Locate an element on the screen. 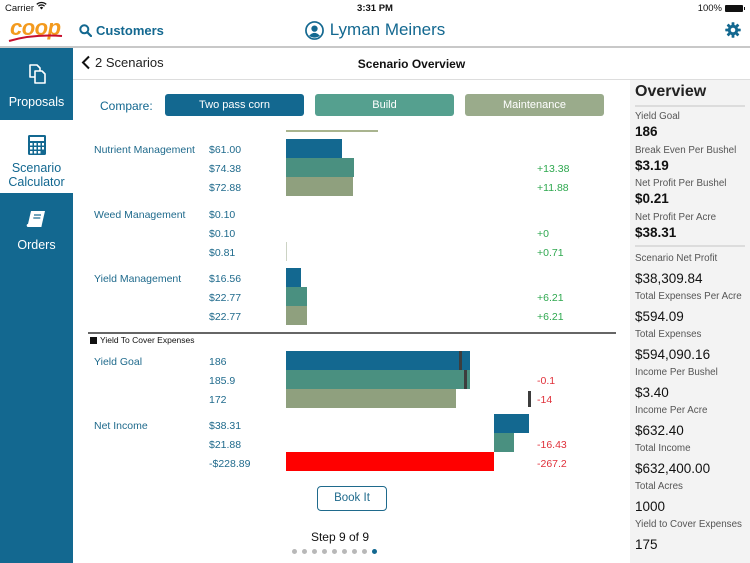 The height and width of the screenshot is (563, 750). overview-label: Net Profit Per Acre is located at coordinates (676, 217).